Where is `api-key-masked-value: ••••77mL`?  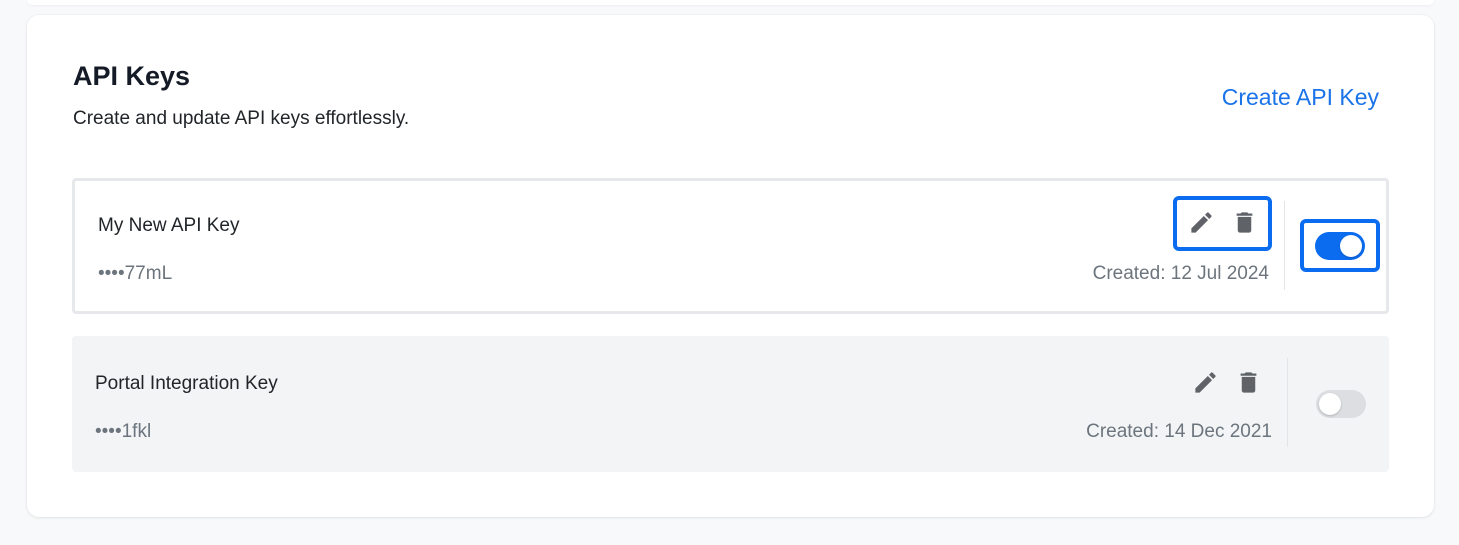 api-key-masked-value: ••••77mL is located at coordinates (135, 273).